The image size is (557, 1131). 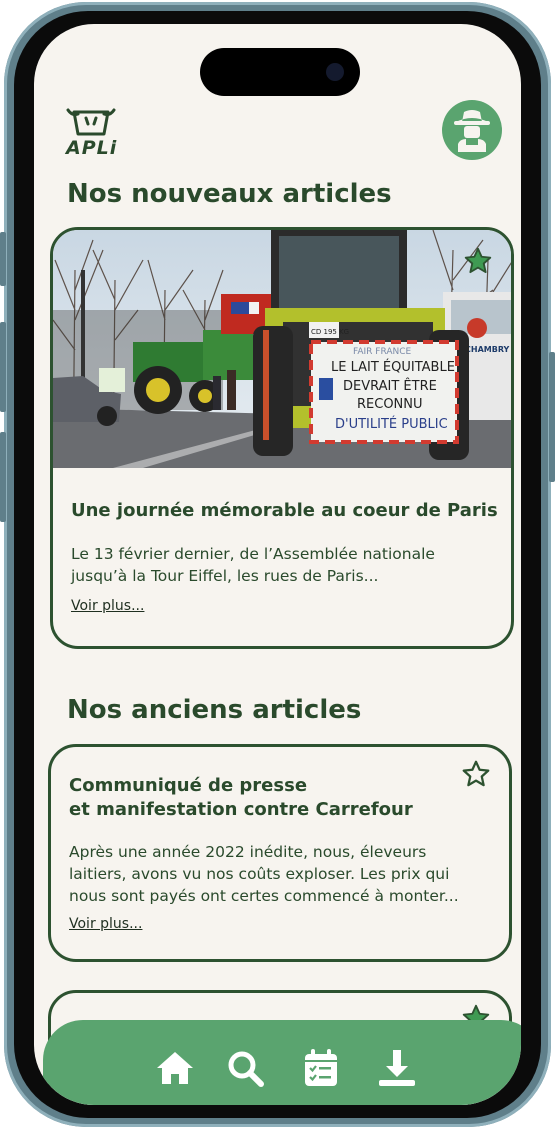 What do you see at coordinates (487, 349) in the screenshot?
I see `truck-text: CHAMBRY` at bounding box center [487, 349].